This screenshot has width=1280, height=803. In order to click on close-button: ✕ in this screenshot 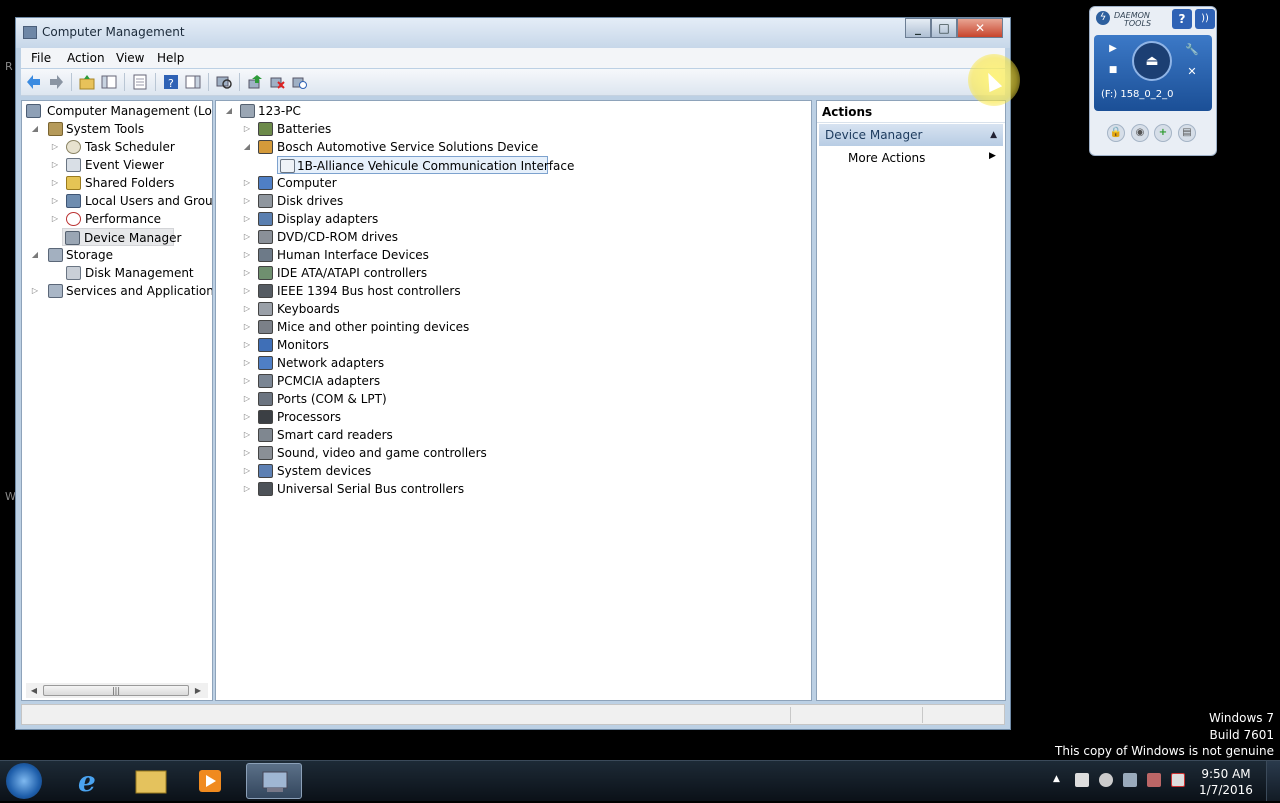, I will do `click(980, 28)`.